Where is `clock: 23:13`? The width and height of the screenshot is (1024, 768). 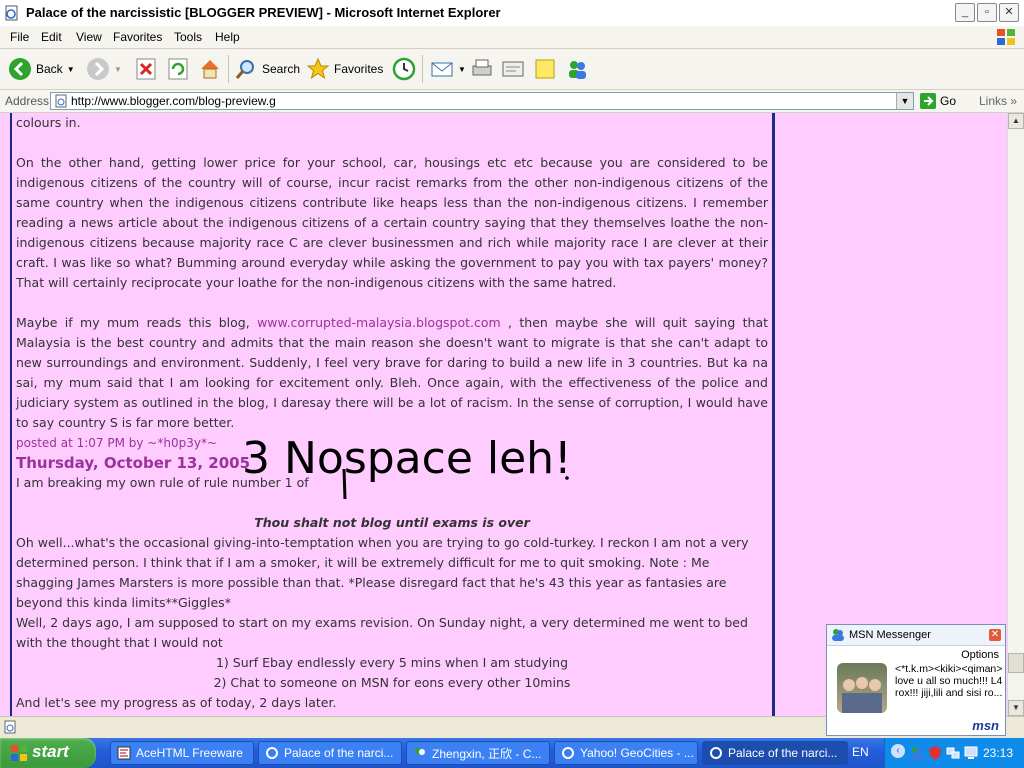
clock: 23:13 is located at coordinates (997, 753).